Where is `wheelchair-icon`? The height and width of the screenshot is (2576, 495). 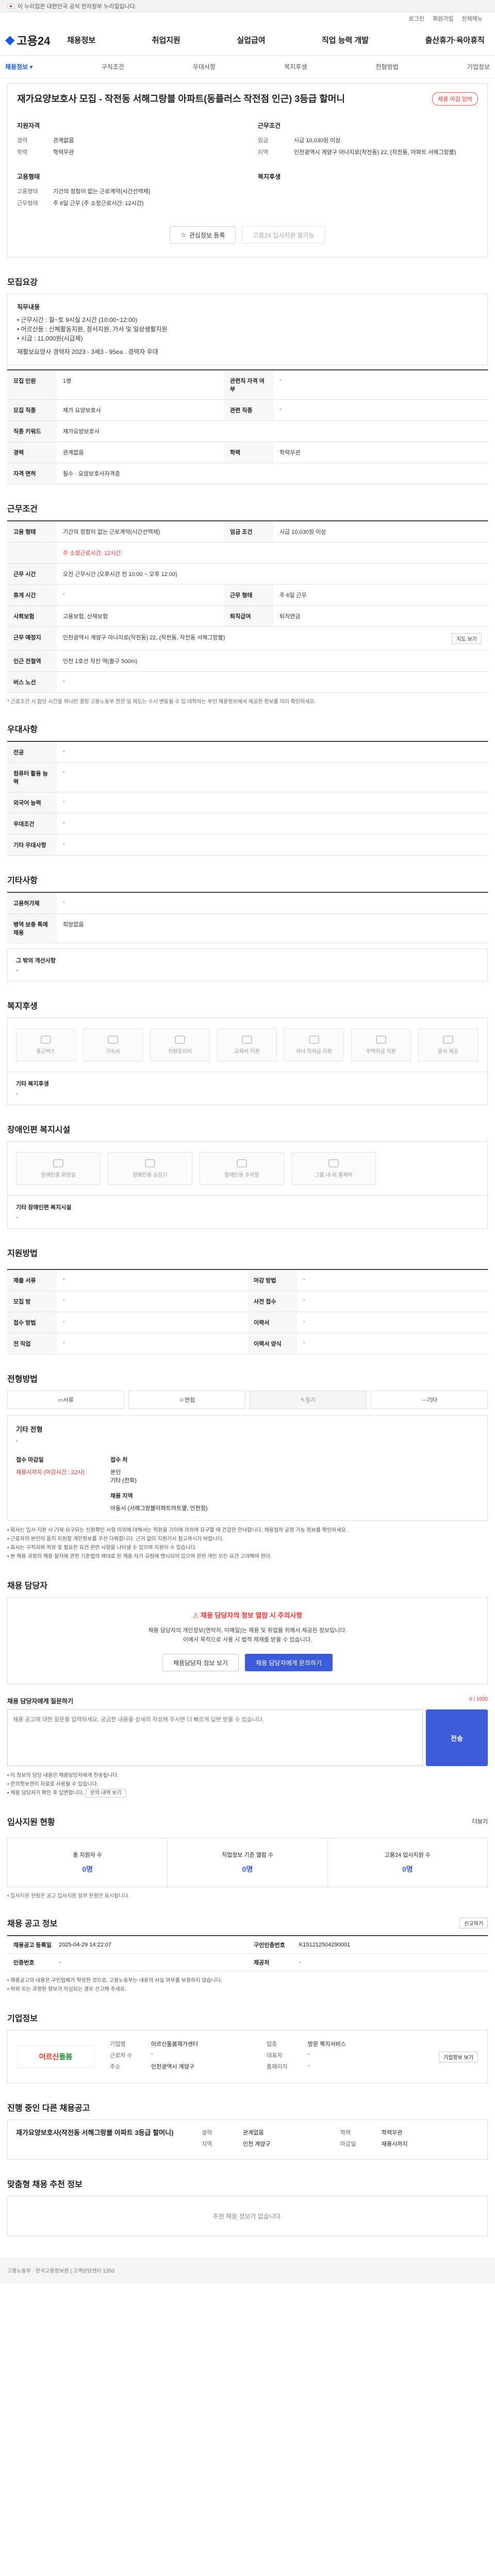 wheelchair-icon is located at coordinates (333, 1163).